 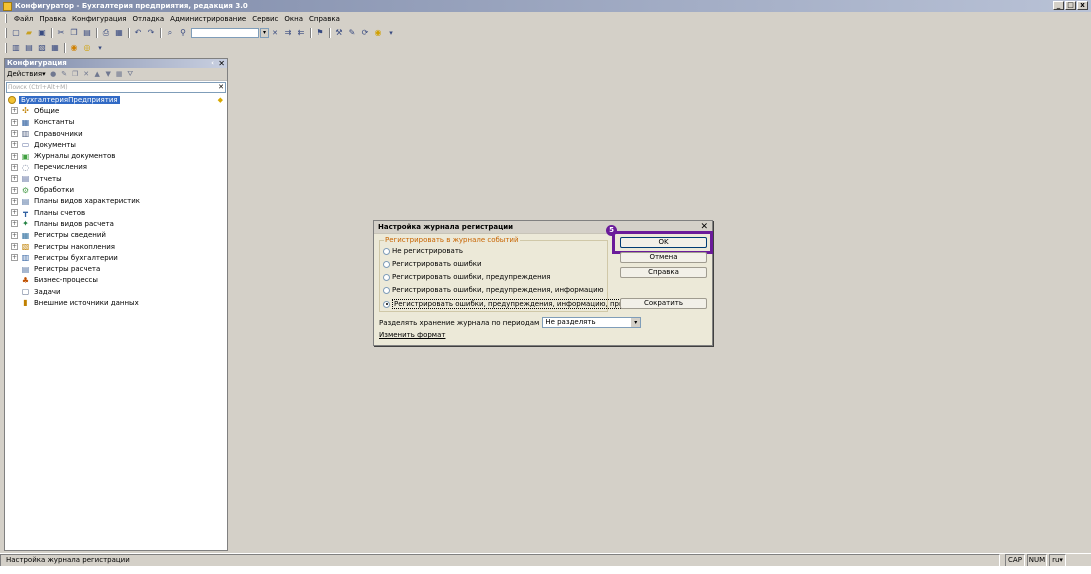 What do you see at coordinates (116, 223) in the screenshot?
I see `tree-item: + ✦ Планы видов расчета` at bounding box center [116, 223].